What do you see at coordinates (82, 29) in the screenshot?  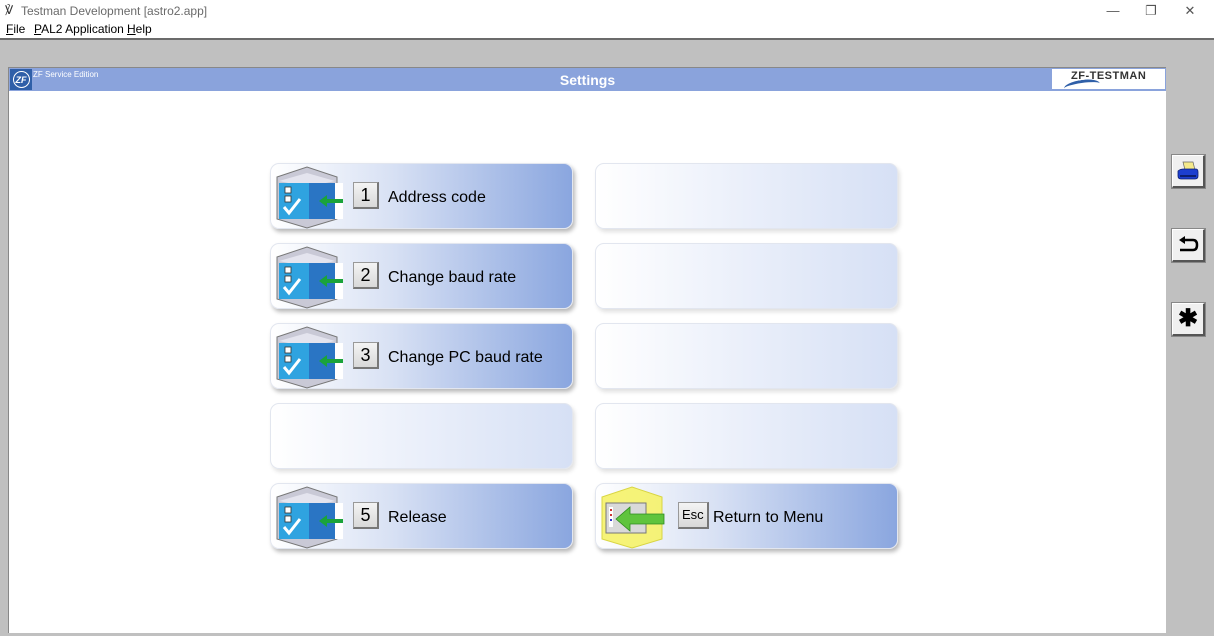 I see `menu-pal2-label: AL2 Application` at bounding box center [82, 29].